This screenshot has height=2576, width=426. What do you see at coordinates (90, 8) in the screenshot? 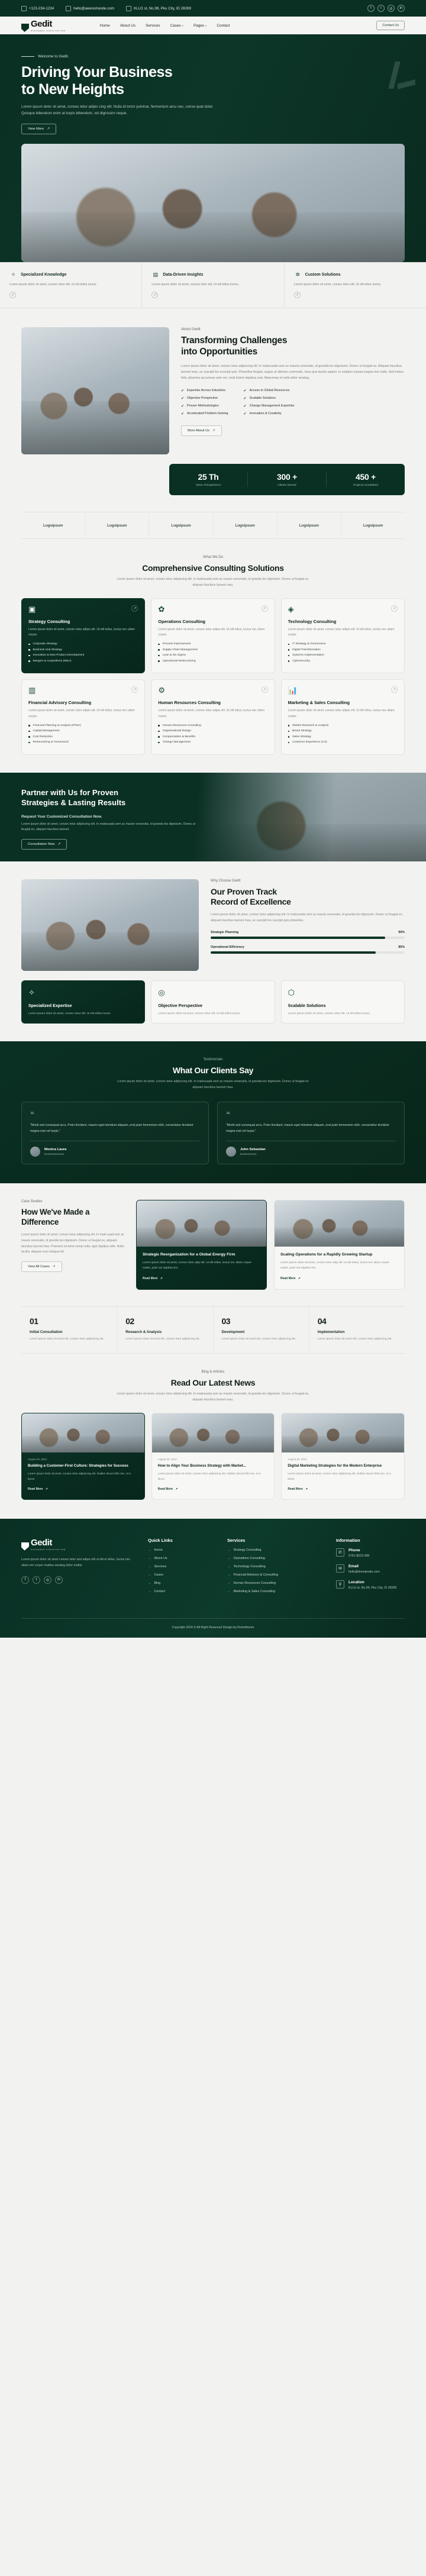
I see `topbar-email: hello@awesomesite.com` at bounding box center [90, 8].